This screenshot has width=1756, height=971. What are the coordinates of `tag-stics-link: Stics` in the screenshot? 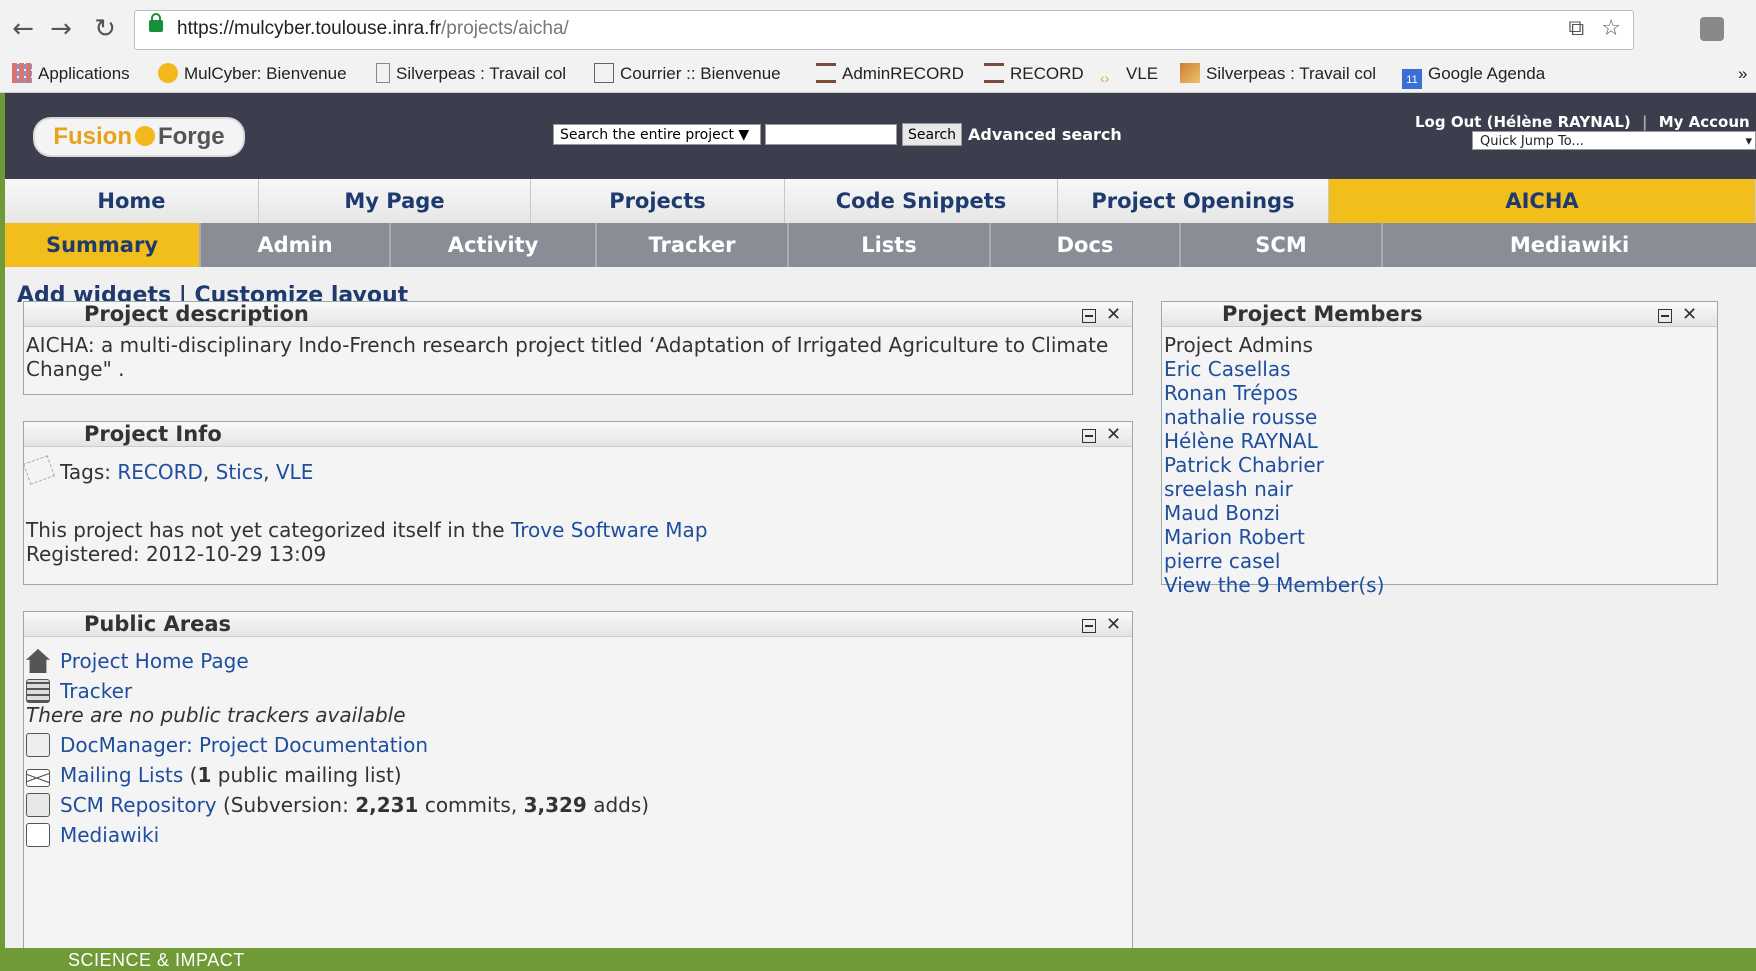 It's located at (240, 472).